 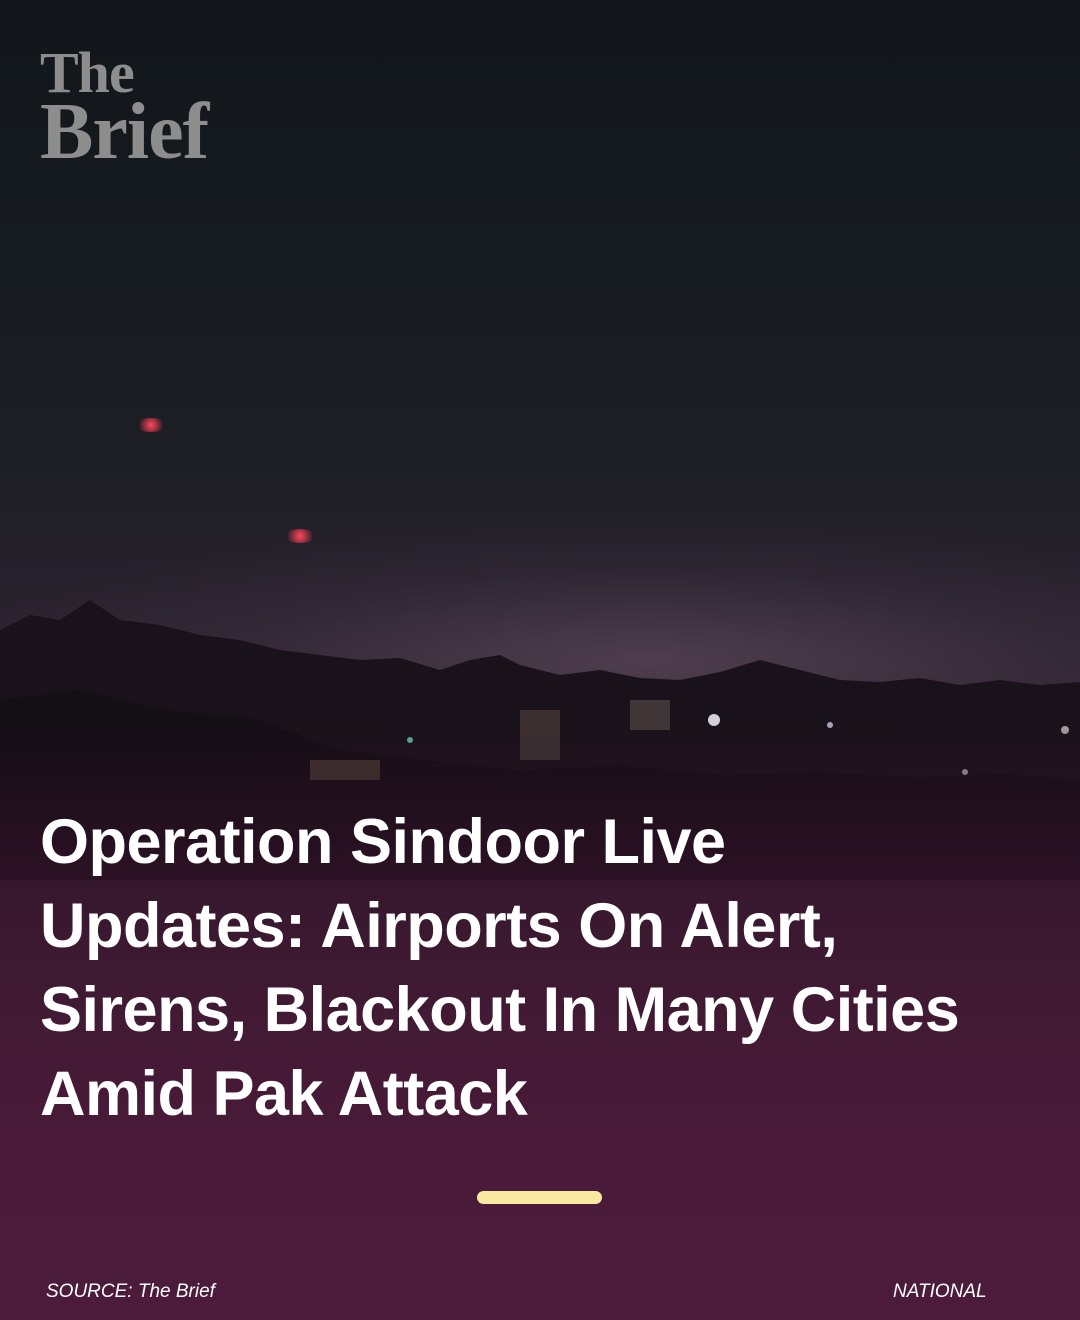 I want to click on the-brief-logo: The Brief, so click(x=124, y=110).